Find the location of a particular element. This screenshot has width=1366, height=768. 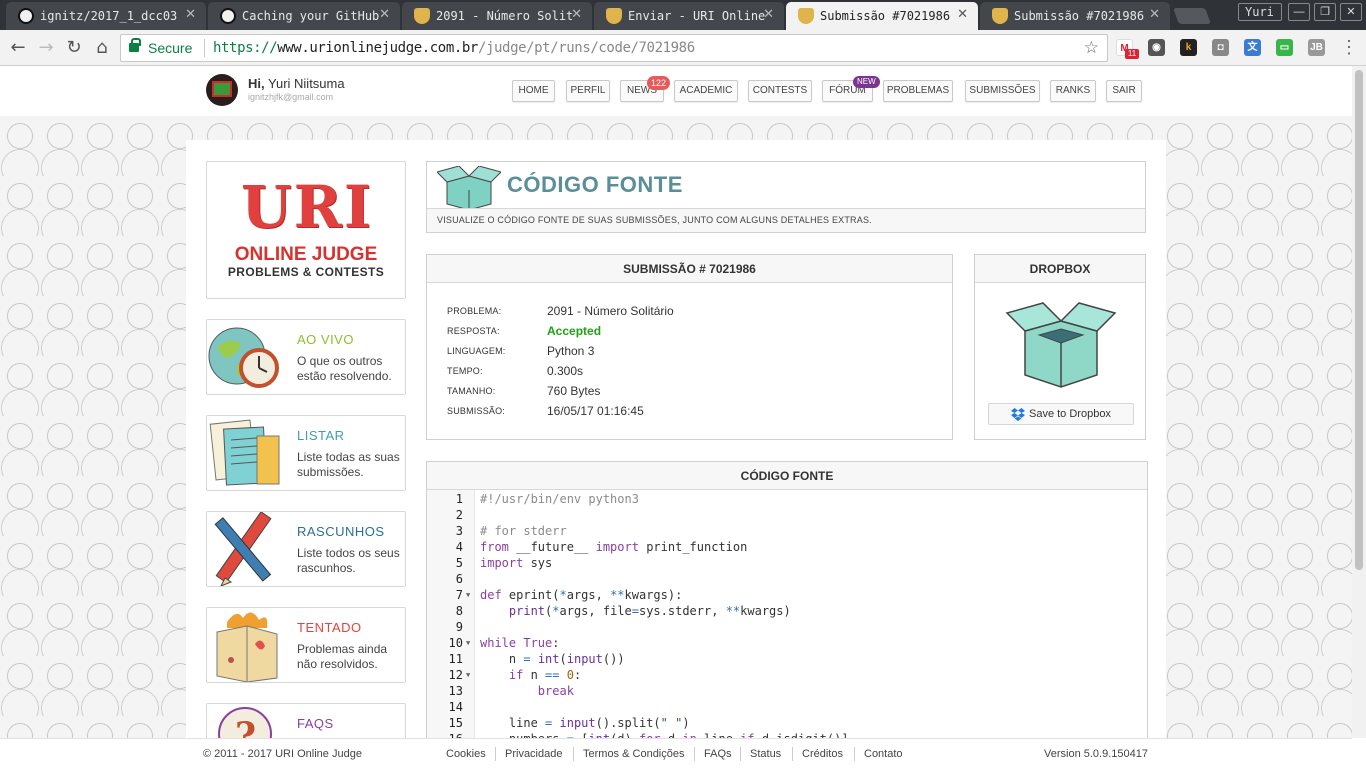

tv-extension-icon: ▭ is located at coordinates (1284, 47).